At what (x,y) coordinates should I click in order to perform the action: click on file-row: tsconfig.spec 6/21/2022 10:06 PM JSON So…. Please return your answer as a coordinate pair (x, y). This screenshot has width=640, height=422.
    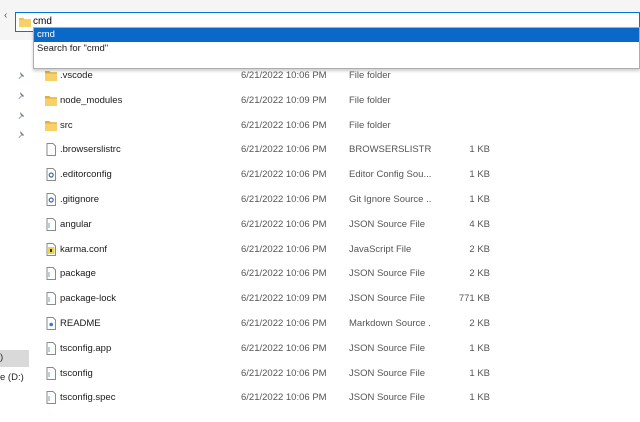
    Looking at the image, I should click on (336, 397).